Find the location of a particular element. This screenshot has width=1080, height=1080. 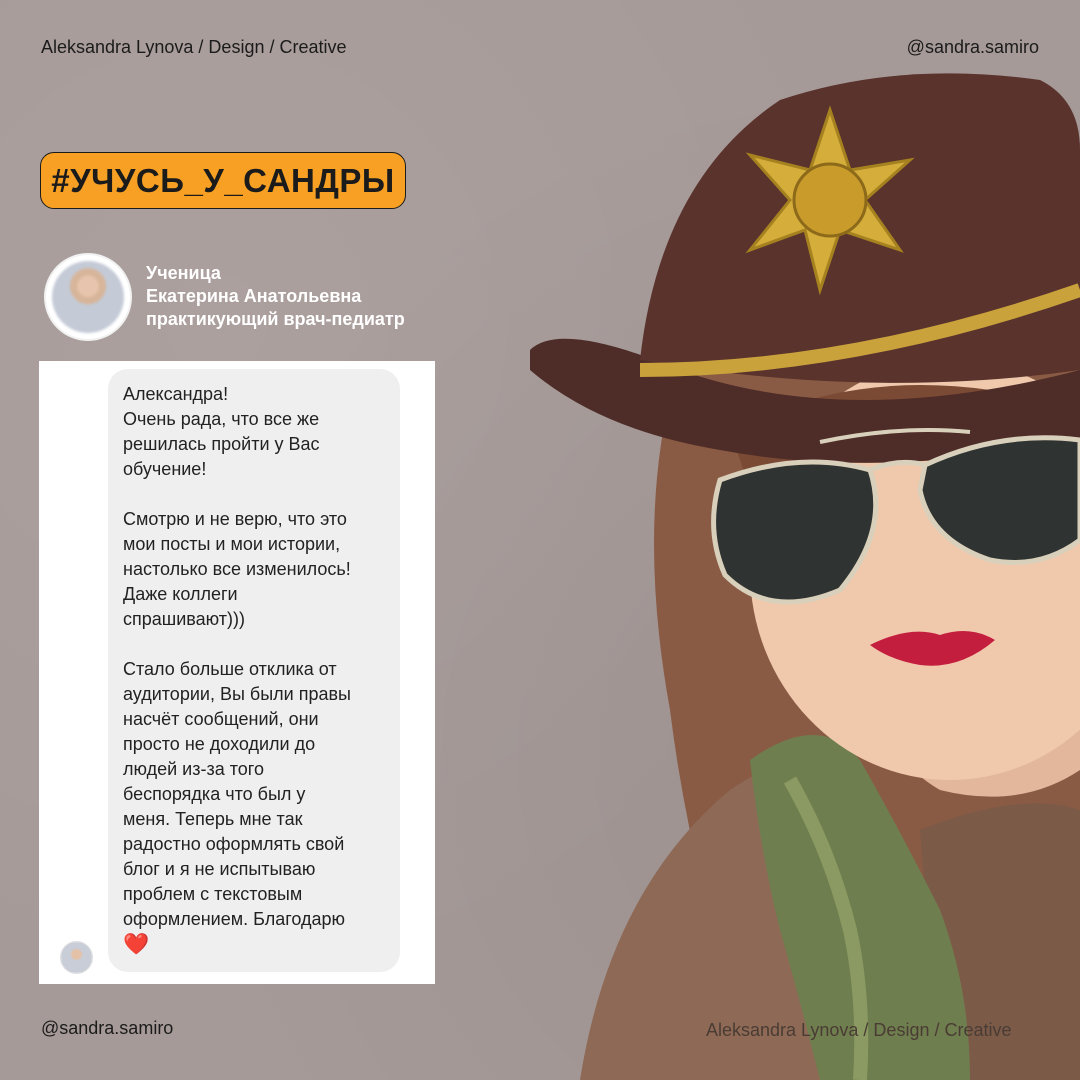

student-avatar is located at coordinates (88, 297).